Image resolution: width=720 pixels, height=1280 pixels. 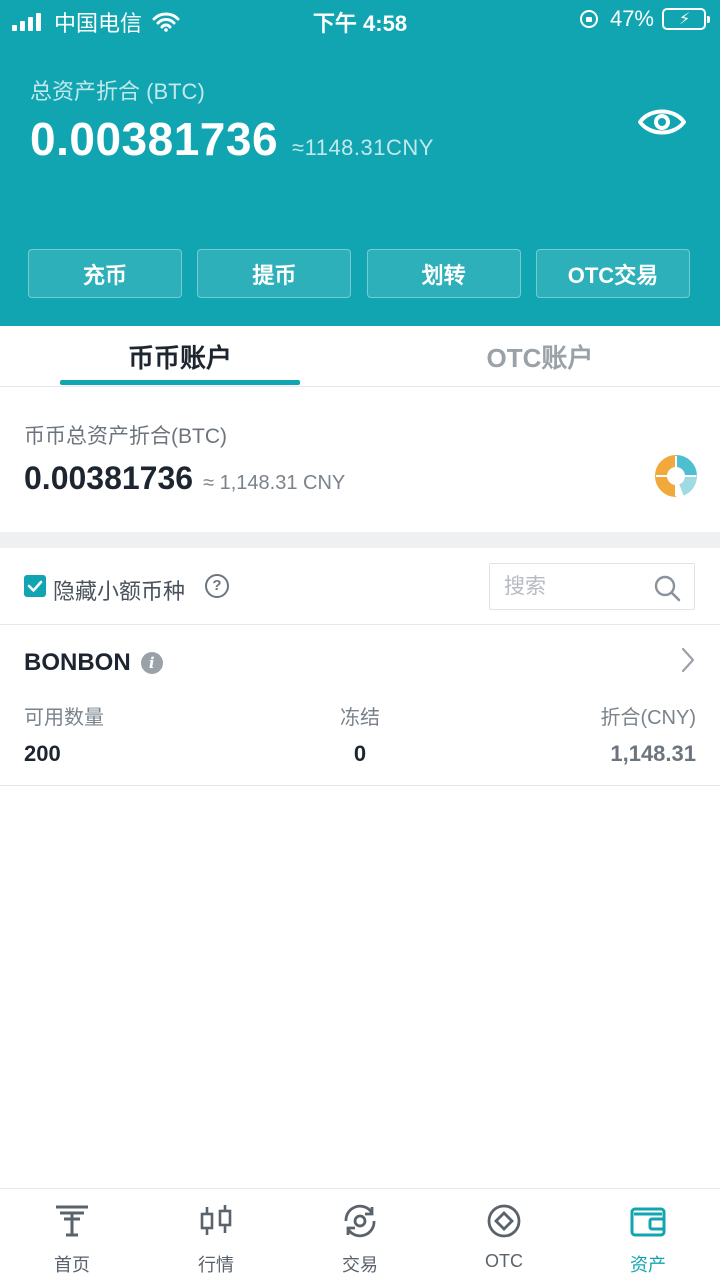 I want to click on deposit-button: 充币, so click(x=105, y=273).